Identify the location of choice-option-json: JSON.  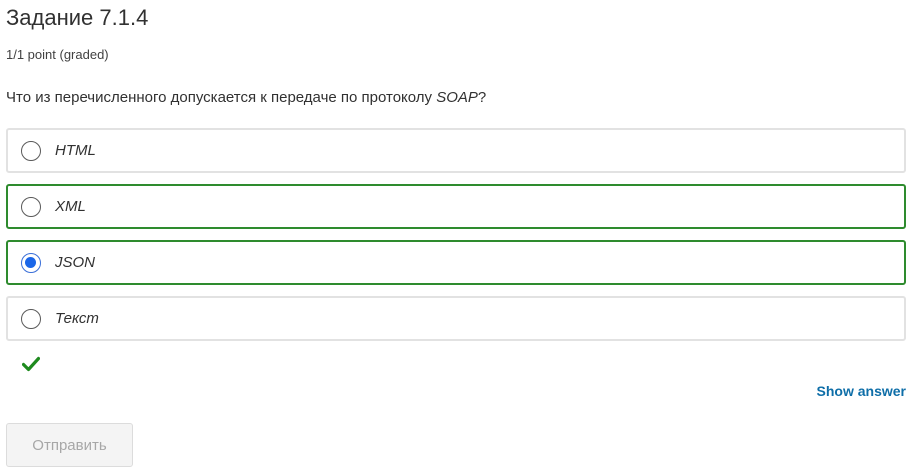
(456, 262).